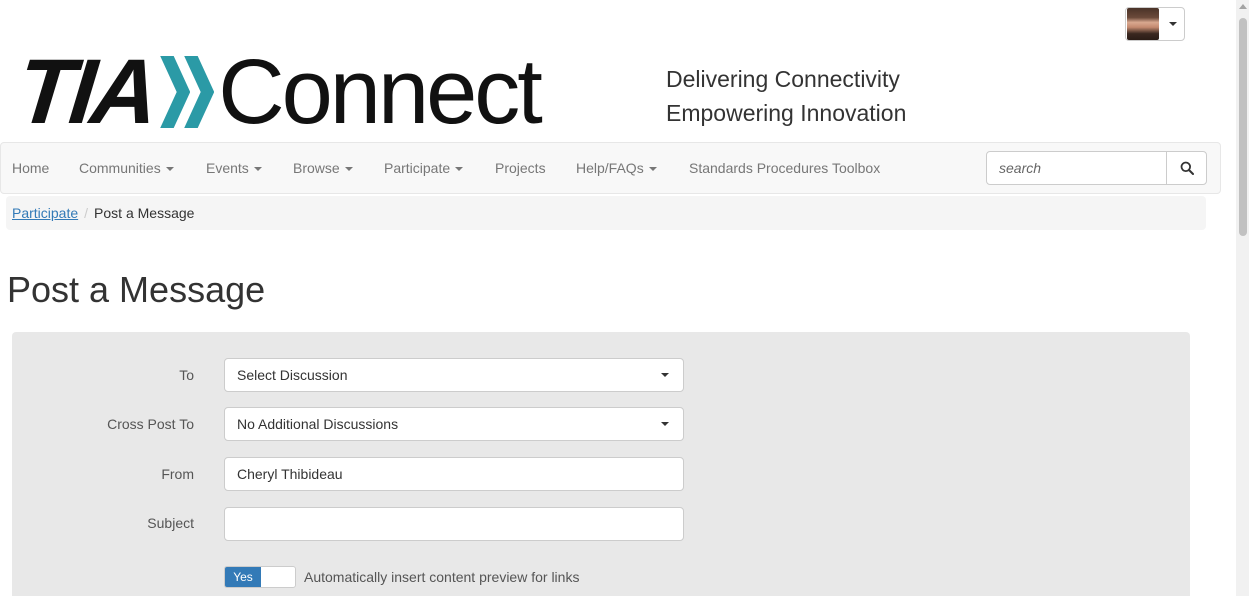 This screenshot has height=596, width=1249. I want to click on nav-item-label: Browse, so click(316, 168).